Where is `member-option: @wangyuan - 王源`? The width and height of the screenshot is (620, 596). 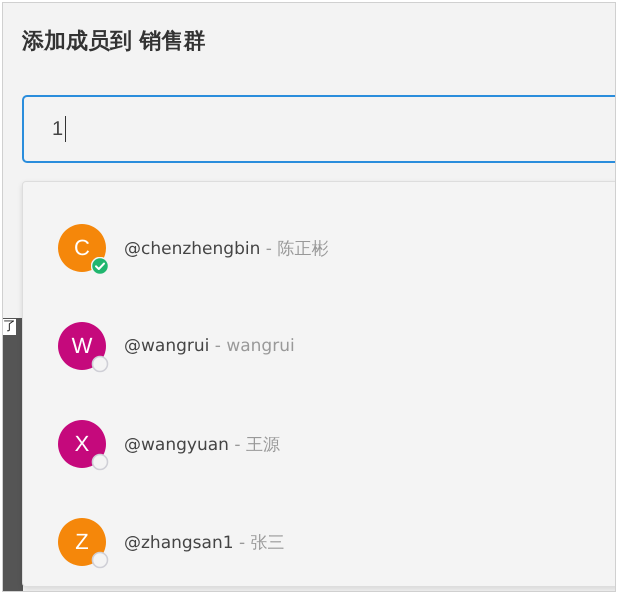
member-option: @wangyuan - 王源 is located at coordinates (202, 444).